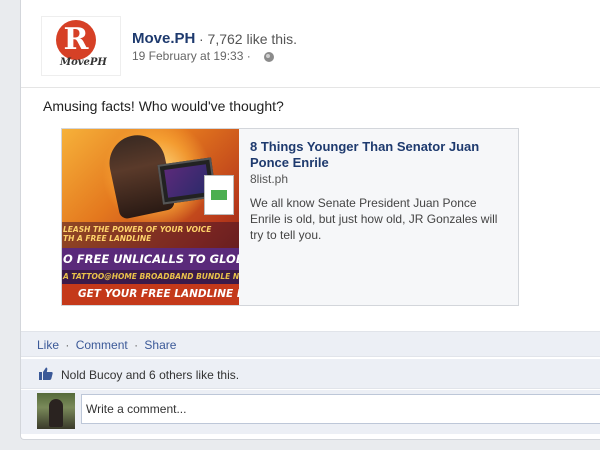  Describe the element at coordinates (150, 375) in the screenshot. I see `likes-text: Nold Bucoy and 6 others like this.` at that location.